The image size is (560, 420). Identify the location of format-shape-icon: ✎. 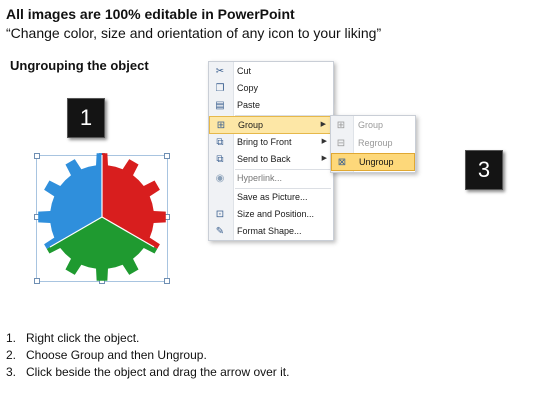
(220, 231).